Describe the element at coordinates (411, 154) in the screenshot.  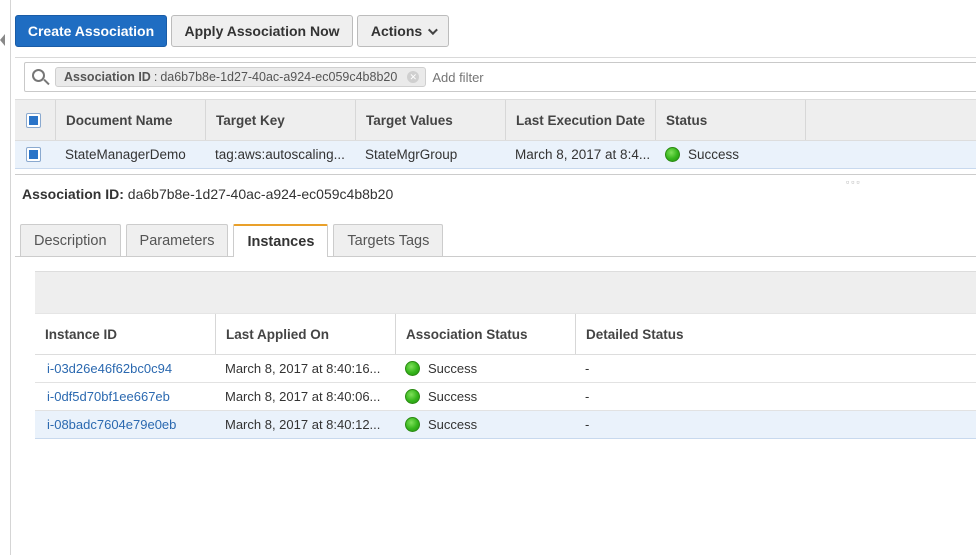
I see `target-values-cell: StateMgrGroup` at that location.